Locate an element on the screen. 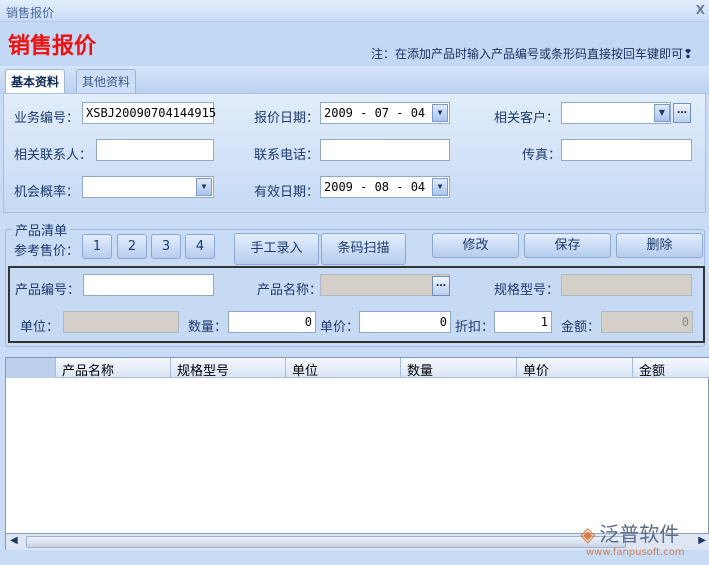 Image resolution: width=709 pixels, height=565 pixels. scroll-thumb is located at coordinates (326, 542).